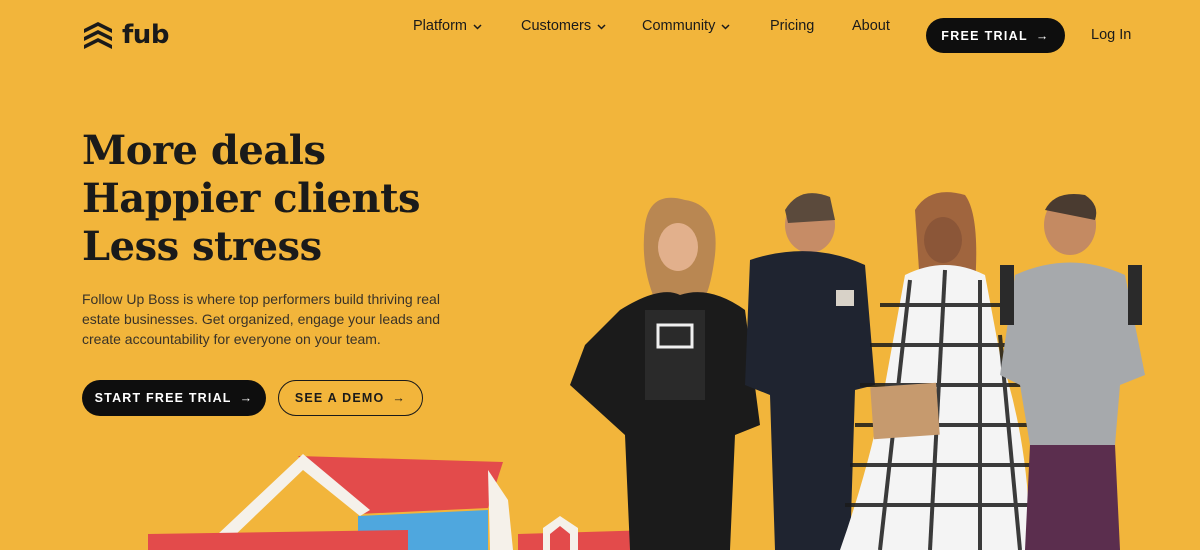  Describe the element at coordinates (1111, 35) in the screenshot. I see `login-link: Log In` at that location.